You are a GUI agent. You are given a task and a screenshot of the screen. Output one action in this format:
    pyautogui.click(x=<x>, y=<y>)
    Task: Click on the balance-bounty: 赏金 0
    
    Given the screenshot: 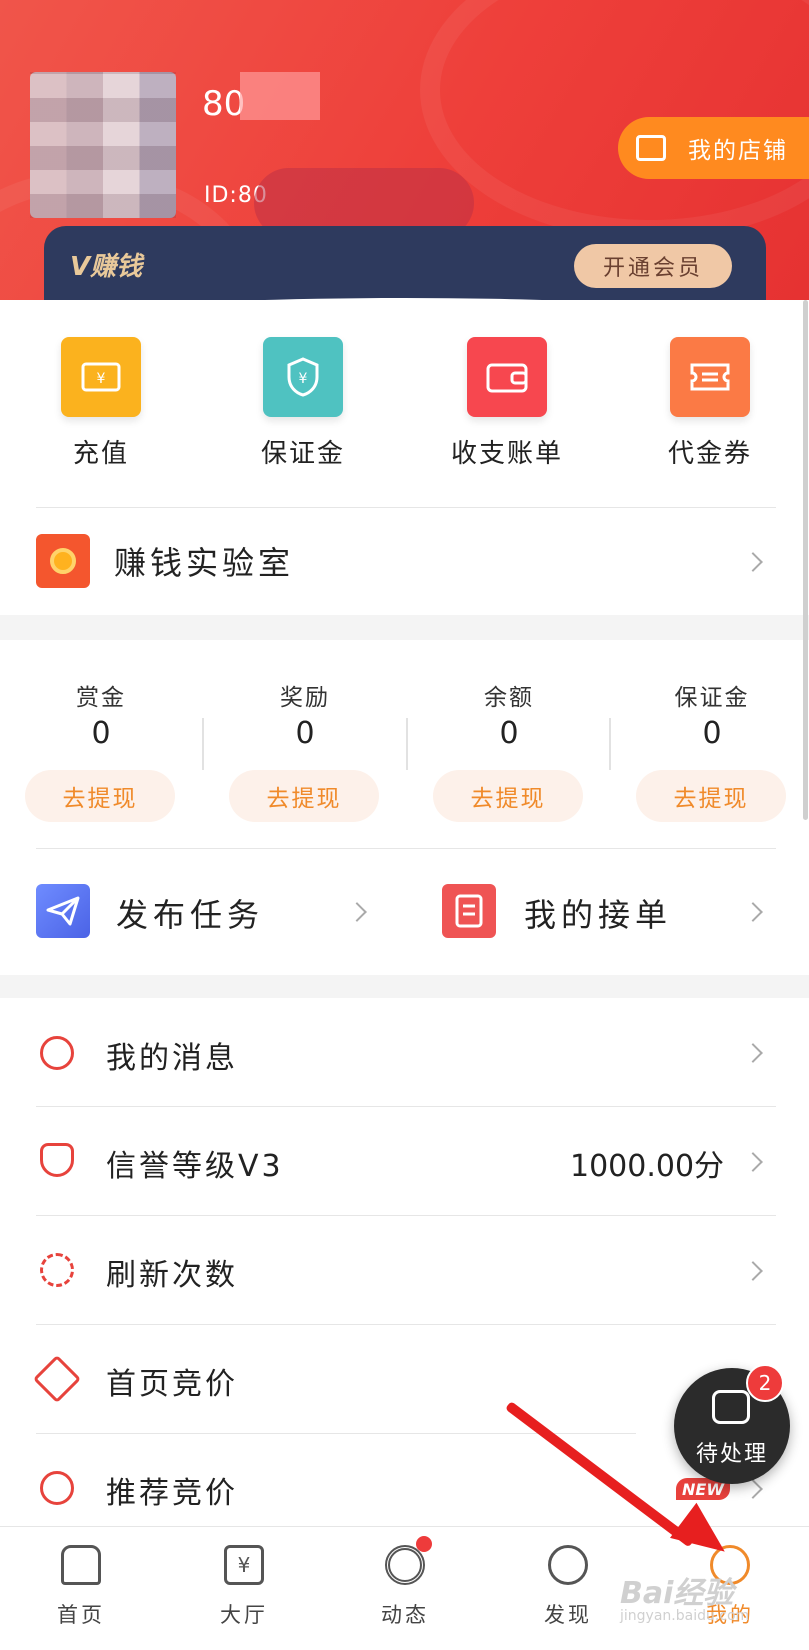 What is the action you would take?
    pyautogui.click(x=101, y=714)
    